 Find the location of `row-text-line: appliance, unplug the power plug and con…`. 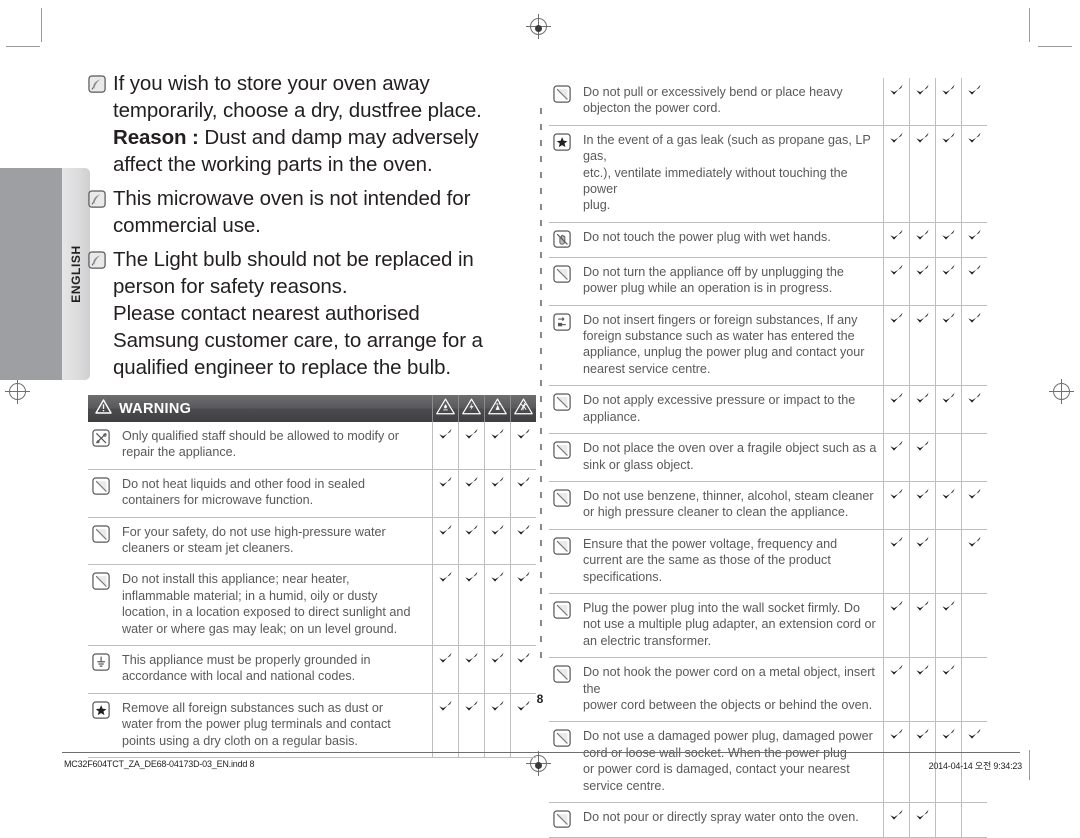

row-text-line: appliance, unplug the power plug and con… is located at coordinates (724, 352).